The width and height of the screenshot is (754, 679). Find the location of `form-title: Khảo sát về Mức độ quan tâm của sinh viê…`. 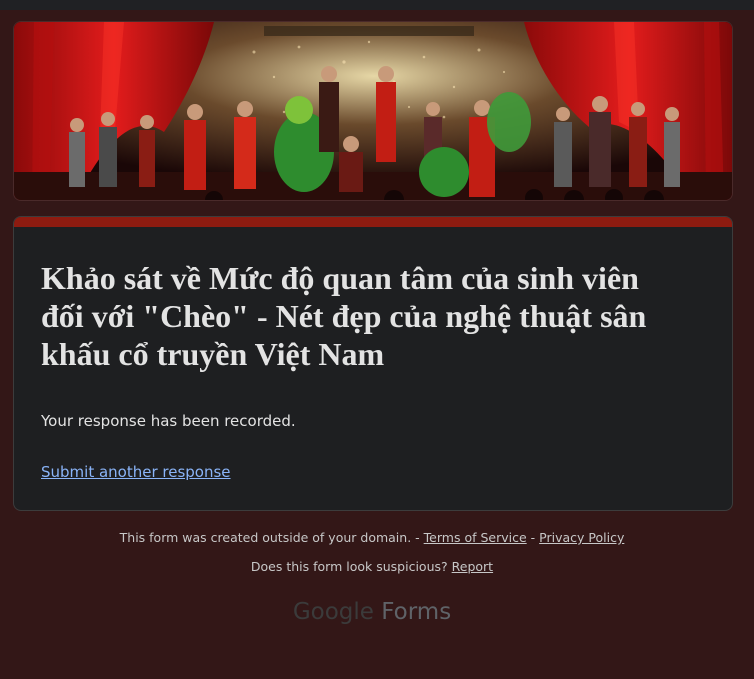

form-title: Khảo sát về Mức độ quan tâm của sinh viê… is located at coordinates (344, 316).